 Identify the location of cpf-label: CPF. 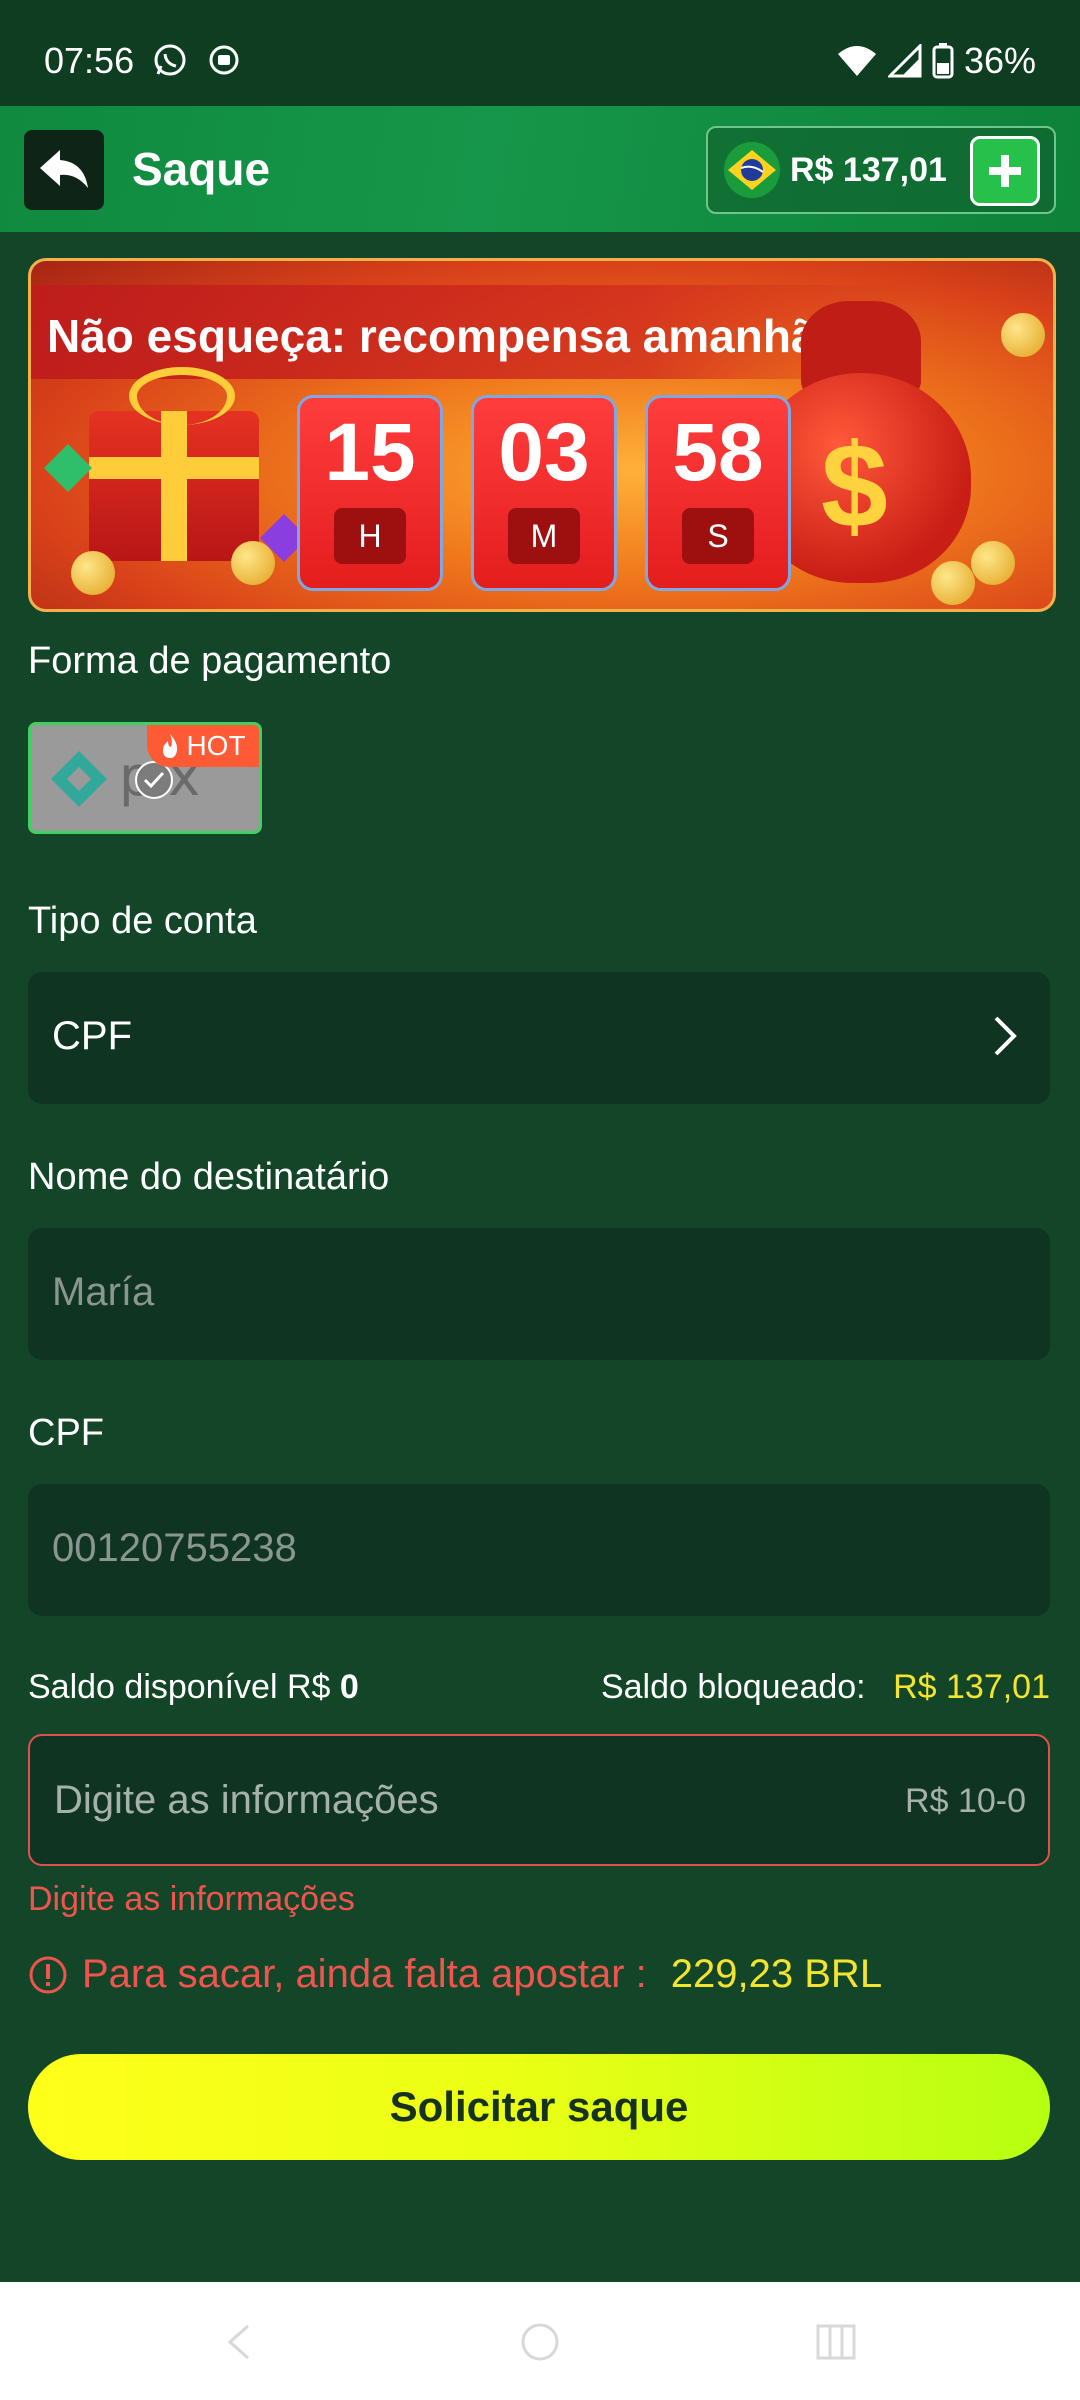
(66, 1433).